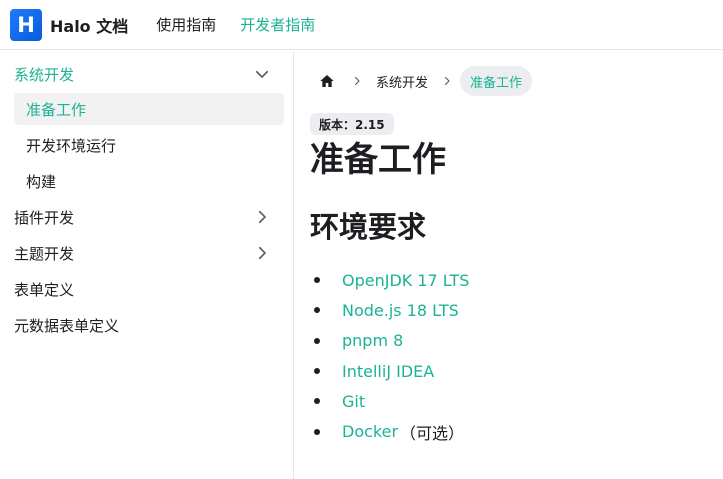 This screenshot has width=723, height=479. Describe the element at coordinates (400, 310) in the screenshot. I see `requirement-link-nodejs: Node.js 18 LTS` at that location.